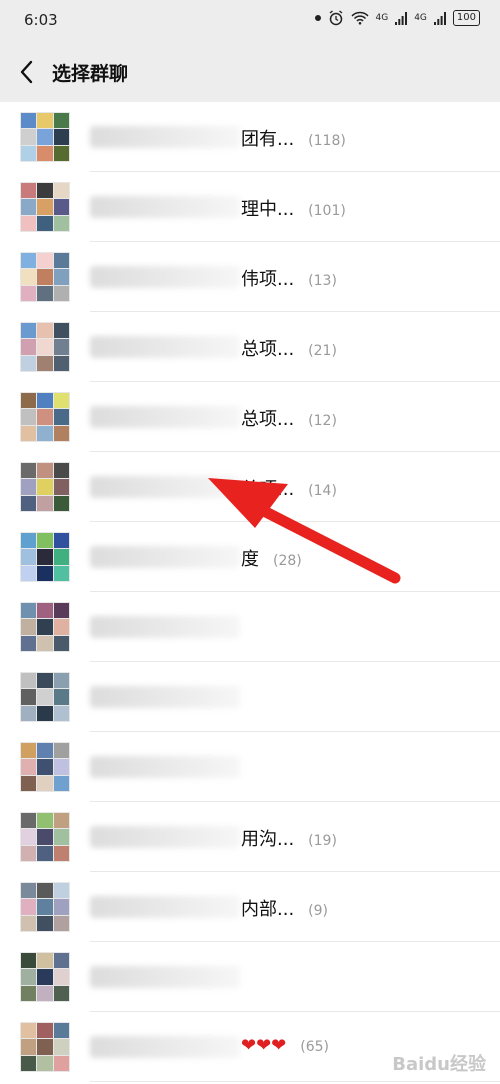 The height and width of the screenshot is (1084, 500). What do you see at coordinates (439, 18) in the screenshot?
I see `signal-2-icon` at bounding box center [439, 18].